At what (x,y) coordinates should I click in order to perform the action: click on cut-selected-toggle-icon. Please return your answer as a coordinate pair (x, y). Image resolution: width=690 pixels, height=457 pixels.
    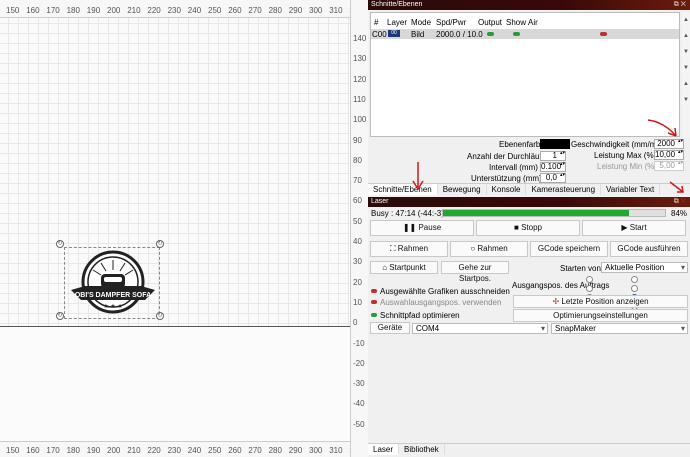
    Looking at the image, I should click on (374, 291).